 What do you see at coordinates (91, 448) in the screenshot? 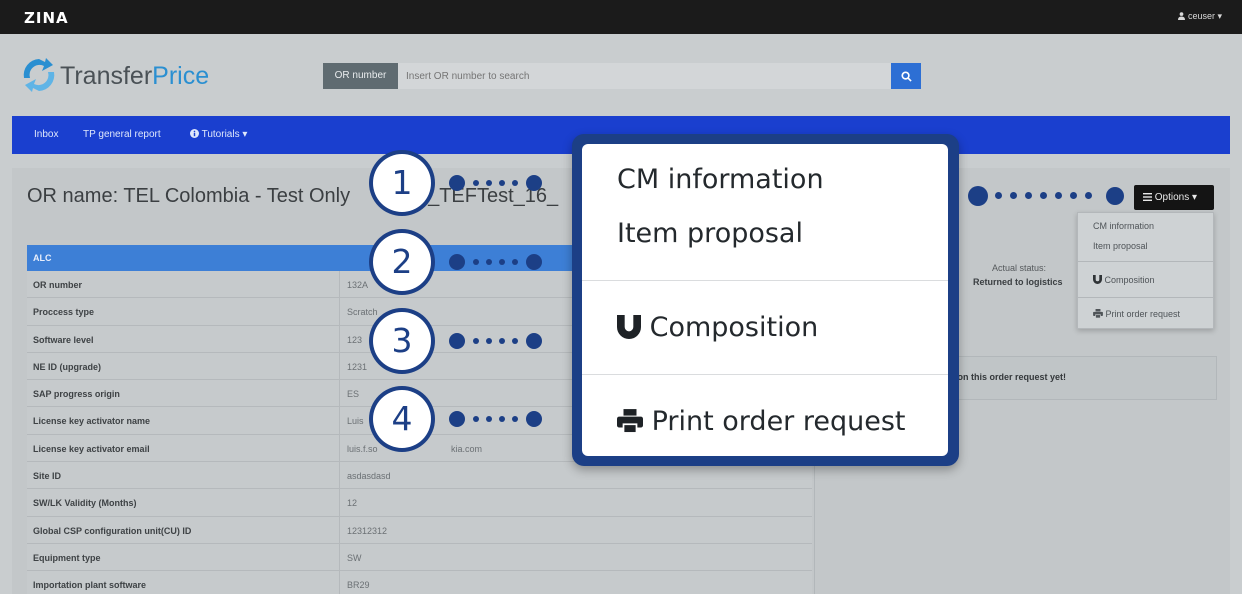
I see `row-key: License key activator email` at bounding box center [91, 448].